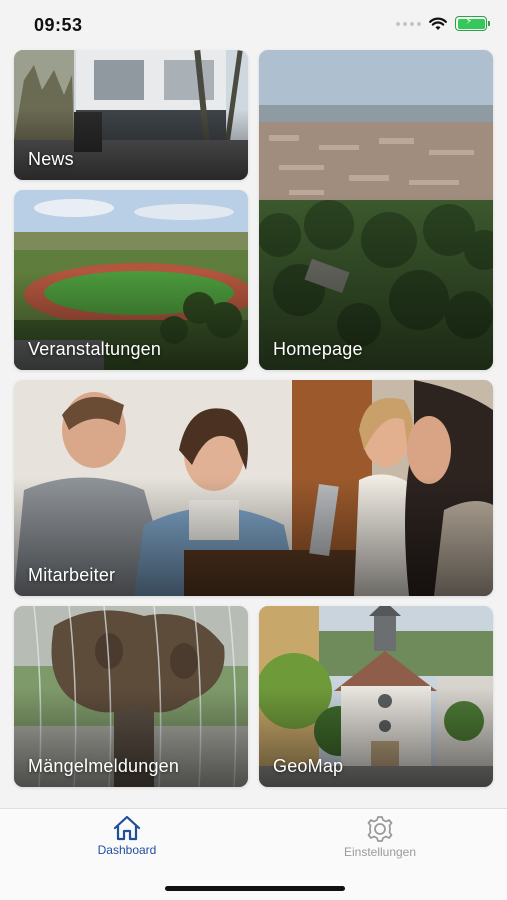  What do you see at coordinates (253, 23) in the screenshot?
I see `status-bar: 09:53` at bounding box center [253, 23].